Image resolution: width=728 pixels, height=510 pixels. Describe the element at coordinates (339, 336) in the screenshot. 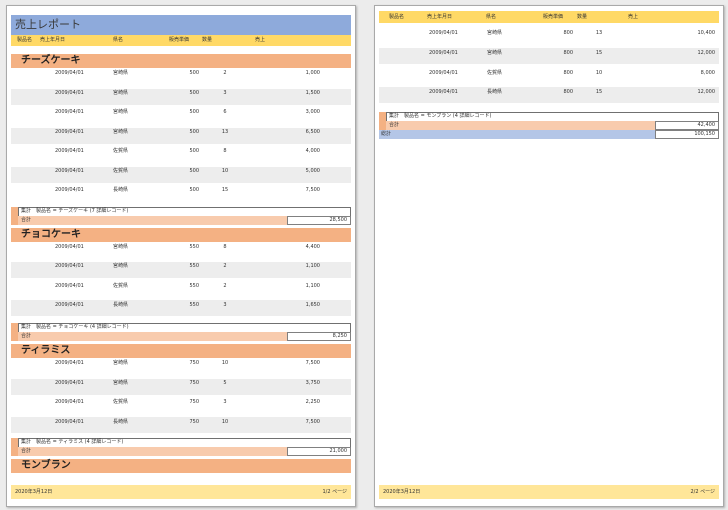

I see `group-total-value: 8,250` at that location.